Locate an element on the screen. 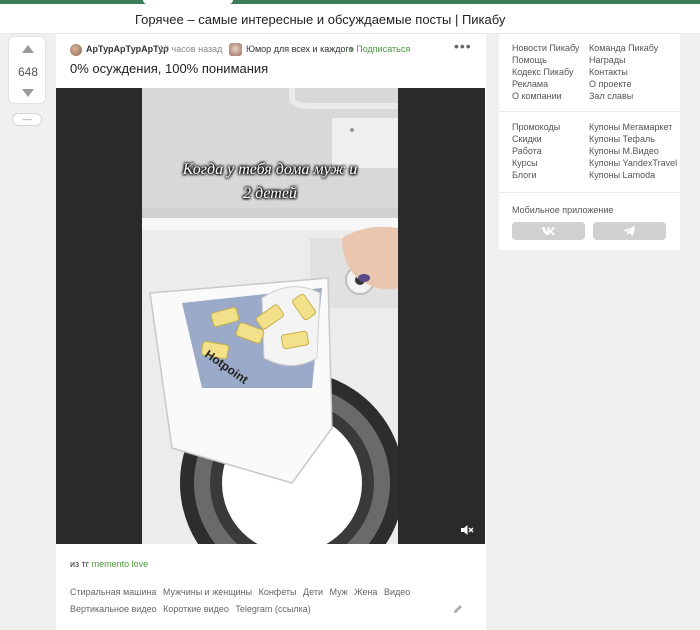  plus-icon: + is located at coordinates (352, 49).